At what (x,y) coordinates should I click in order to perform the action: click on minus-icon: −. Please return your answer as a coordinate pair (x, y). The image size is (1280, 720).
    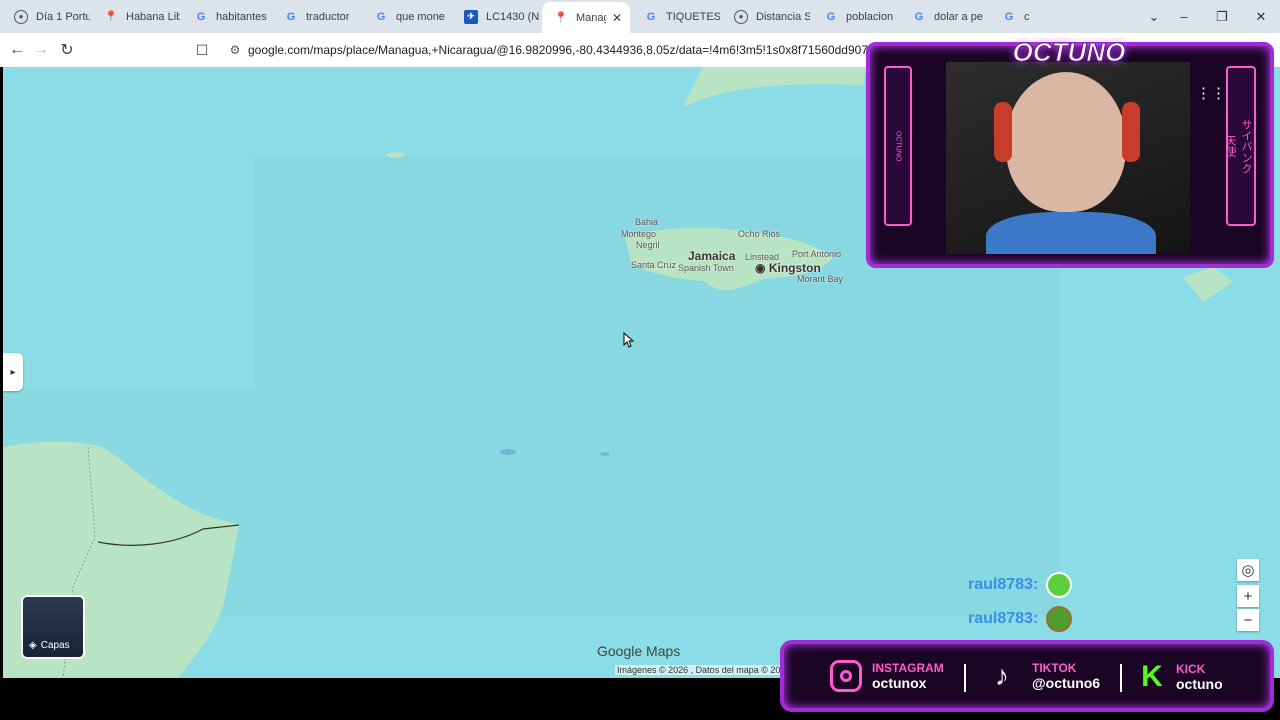
    Looking at the image, I should click on (1248, 620).